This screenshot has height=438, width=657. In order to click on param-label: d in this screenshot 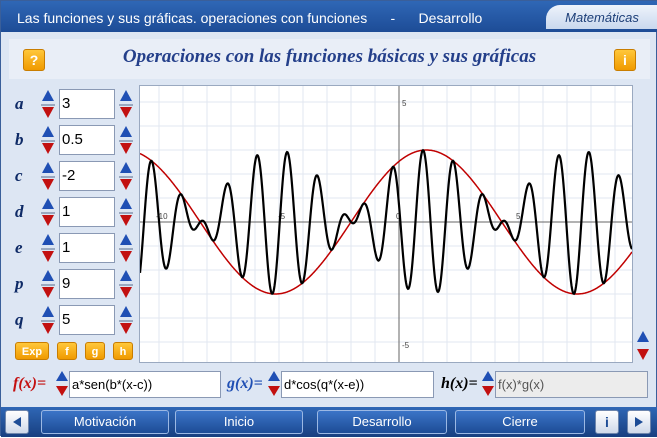, I will do `click(19, 211)`.